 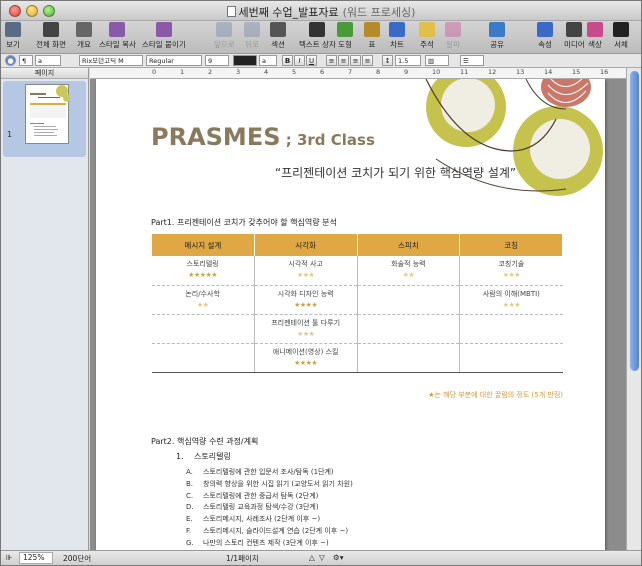 I want to click on page-down-icon: ▽, so click(x=322, y=557).